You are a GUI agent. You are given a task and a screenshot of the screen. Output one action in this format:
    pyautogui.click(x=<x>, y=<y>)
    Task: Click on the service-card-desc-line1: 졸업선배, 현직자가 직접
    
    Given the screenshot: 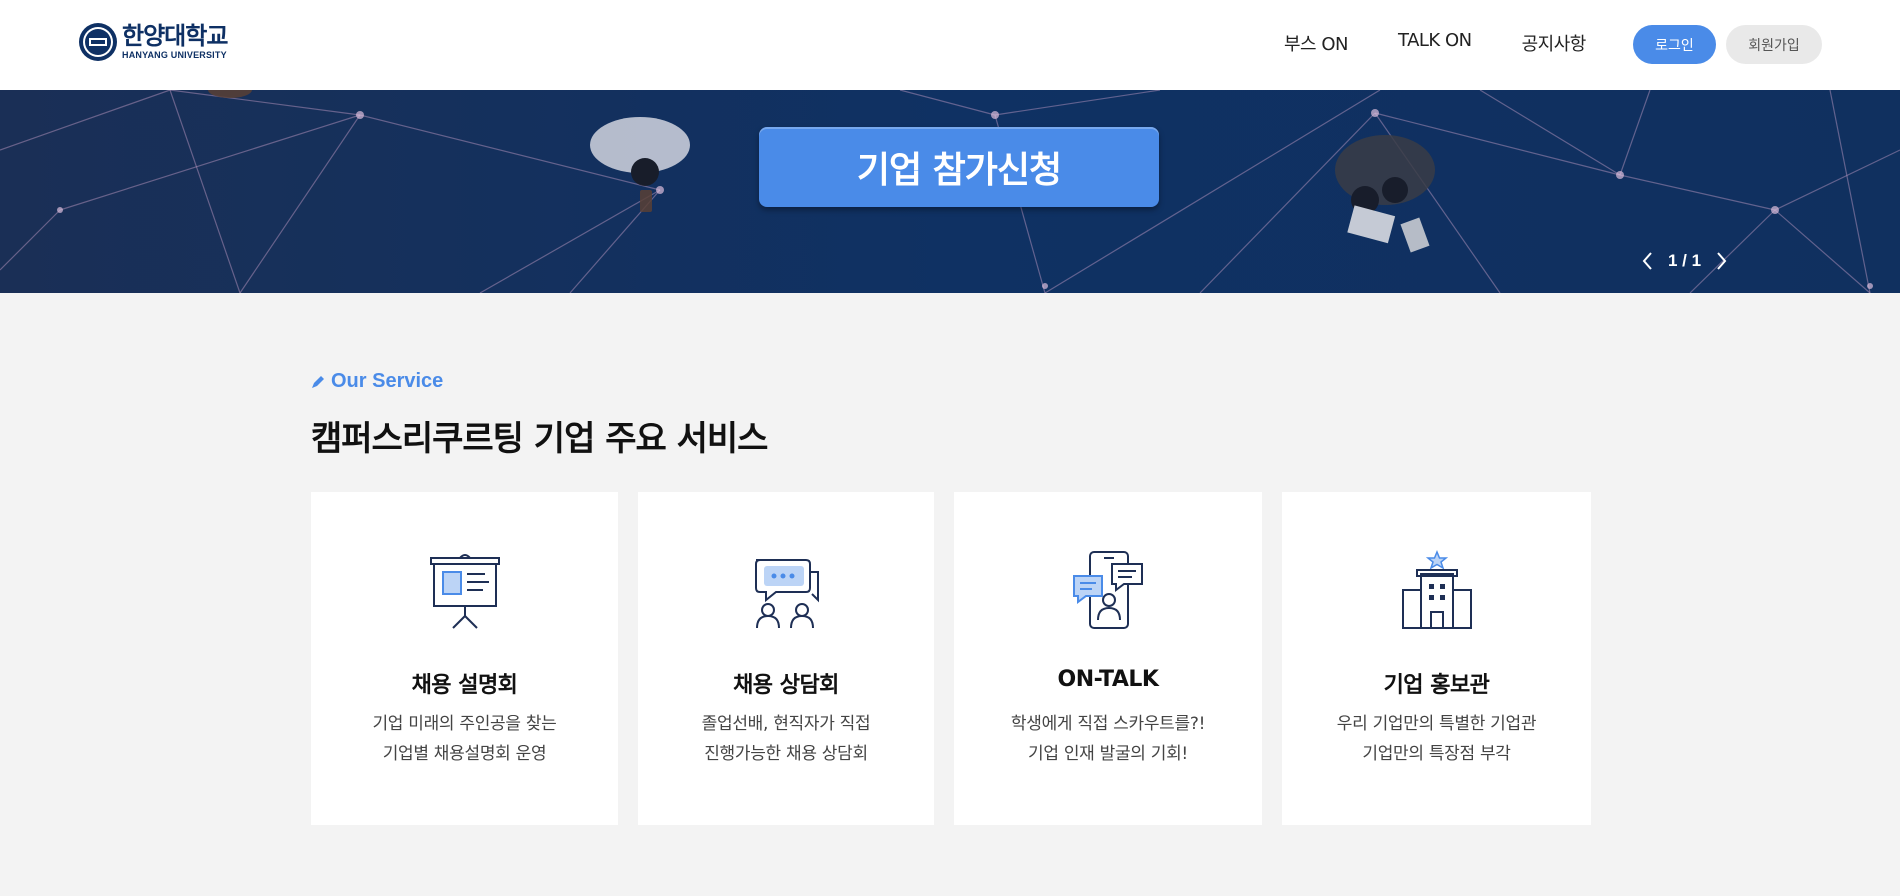 What is the action you would take?
    pyautogui.click(x=786, y=724)
    